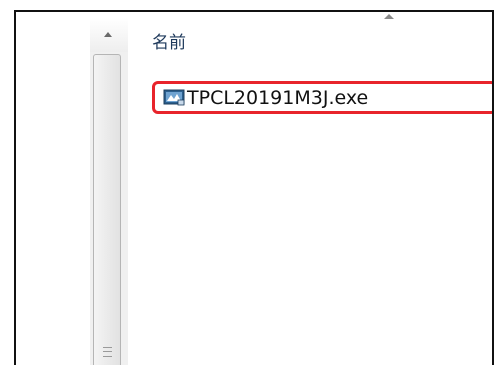 This screenshot has height=365, width=496. Describe the element at coordinates (389, 16) in the screenshot. I see `sort-ascending-icon` at that location.